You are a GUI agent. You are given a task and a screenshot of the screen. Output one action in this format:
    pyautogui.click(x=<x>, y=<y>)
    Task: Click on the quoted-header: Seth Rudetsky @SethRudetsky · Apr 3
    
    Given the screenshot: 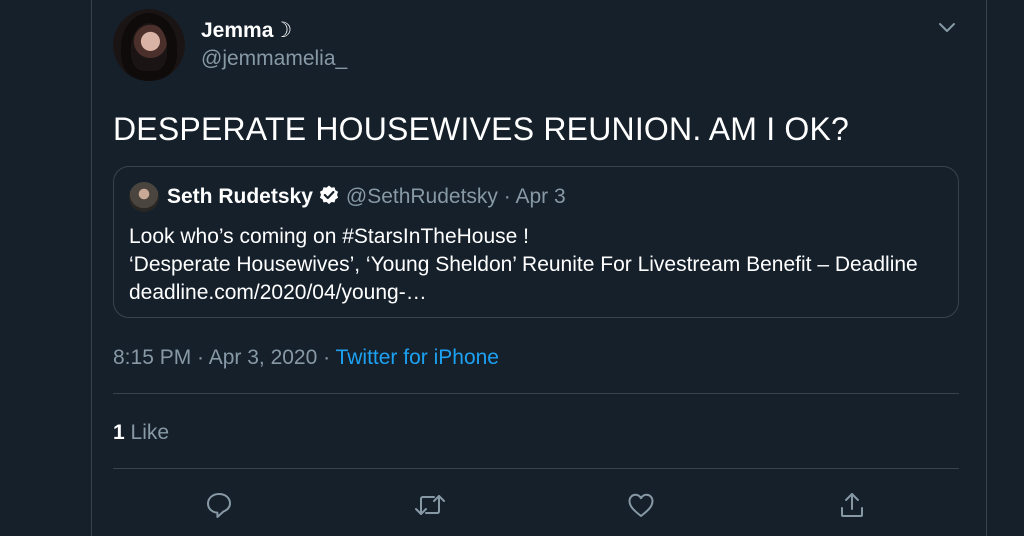 What is the action you would take?
    pyautogui.click(x=366, y=196)
    